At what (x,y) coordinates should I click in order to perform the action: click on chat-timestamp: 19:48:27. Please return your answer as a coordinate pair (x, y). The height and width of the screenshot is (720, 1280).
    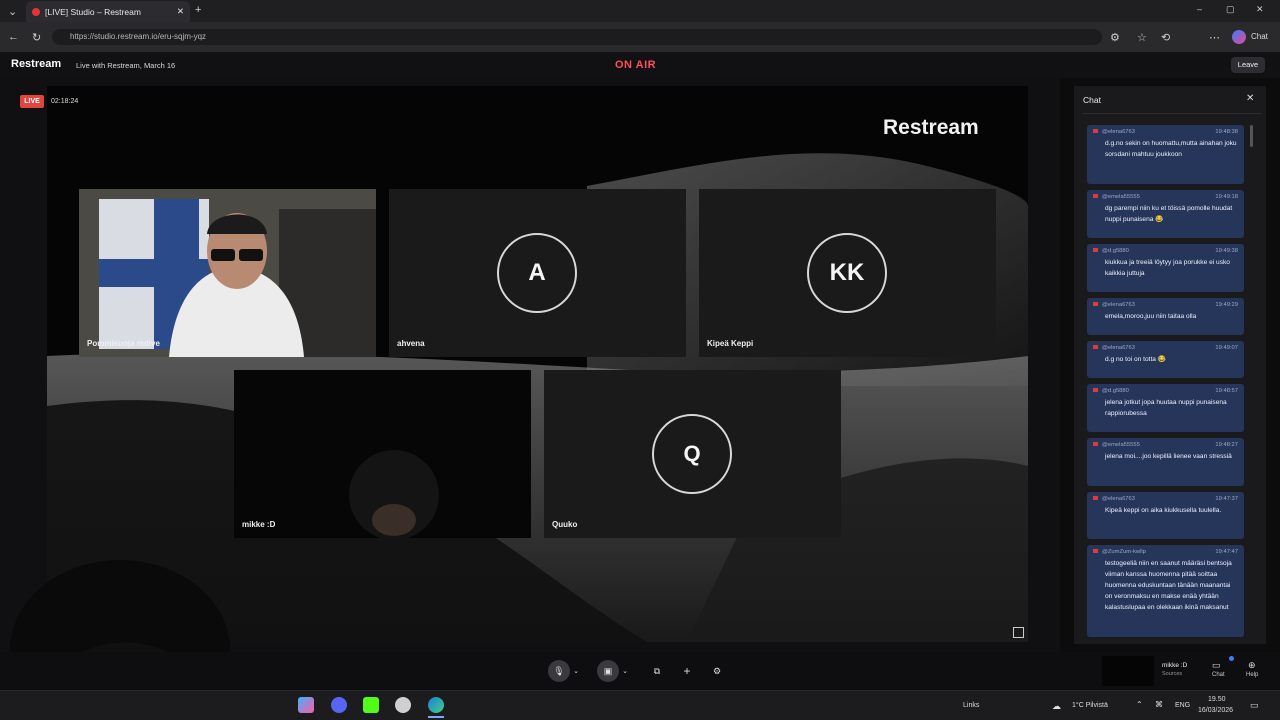
    Looking at the image, I should click on (1226, 445).